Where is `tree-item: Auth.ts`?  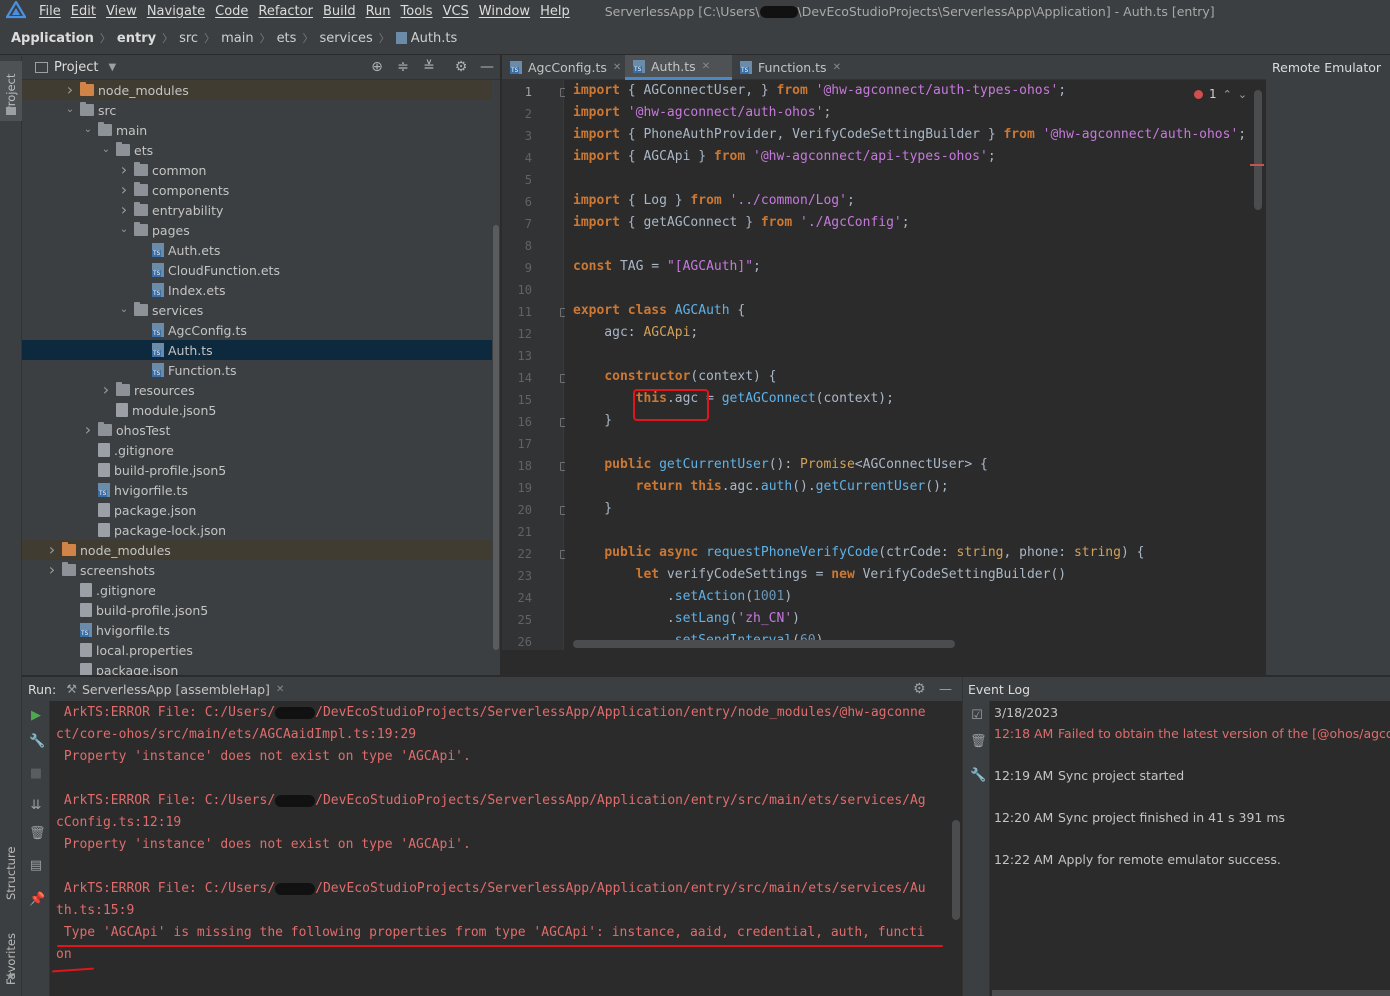
tree-item: Auth.ts is located at coordinates (257, 350).